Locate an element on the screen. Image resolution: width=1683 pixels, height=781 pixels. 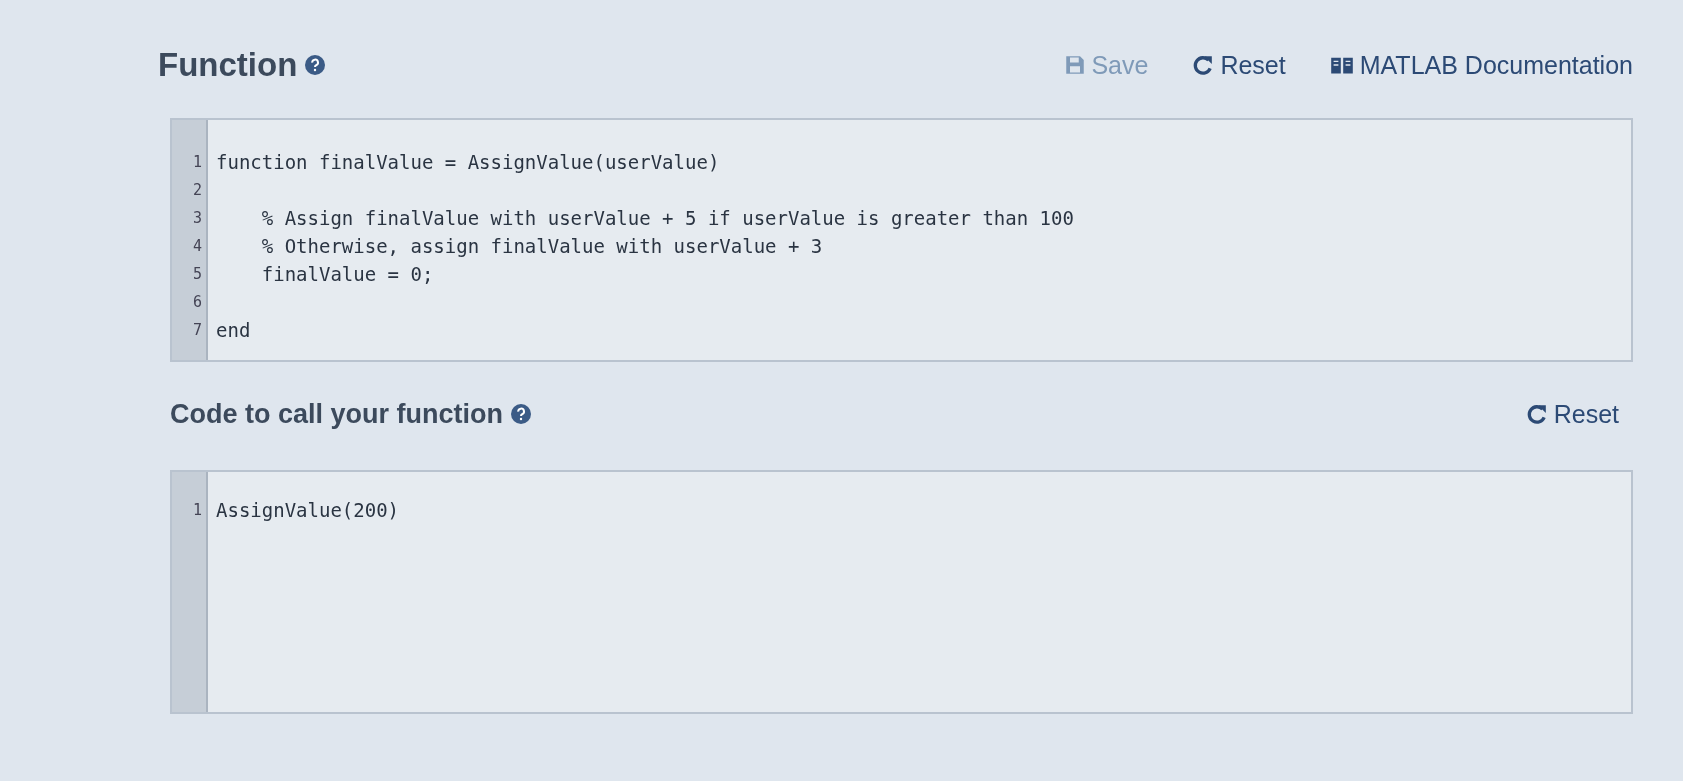
section-title: Code to call your function is located at coordinates (336, 414).